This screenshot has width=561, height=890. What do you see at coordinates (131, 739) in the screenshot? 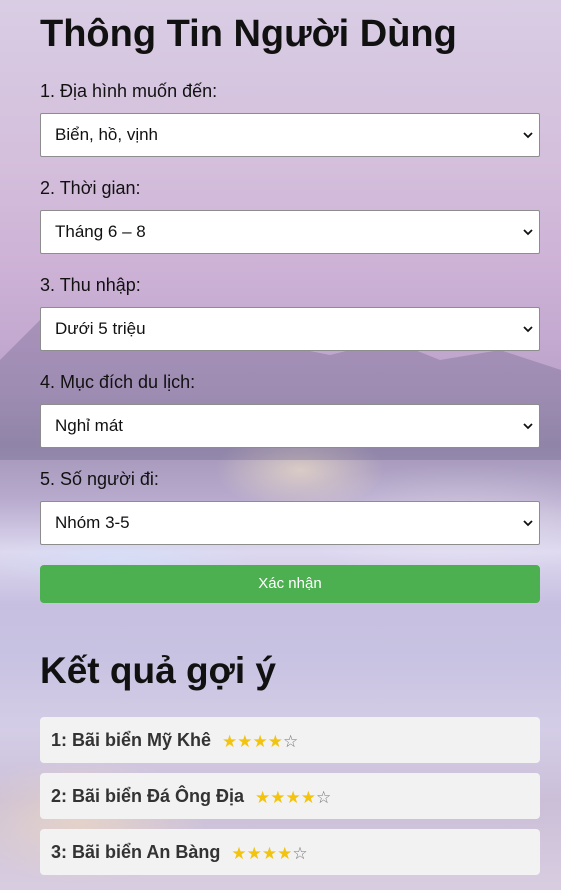
I see `result-text: 1: Bãi biển Mỹ Khê` at bounding box center [131, 739].